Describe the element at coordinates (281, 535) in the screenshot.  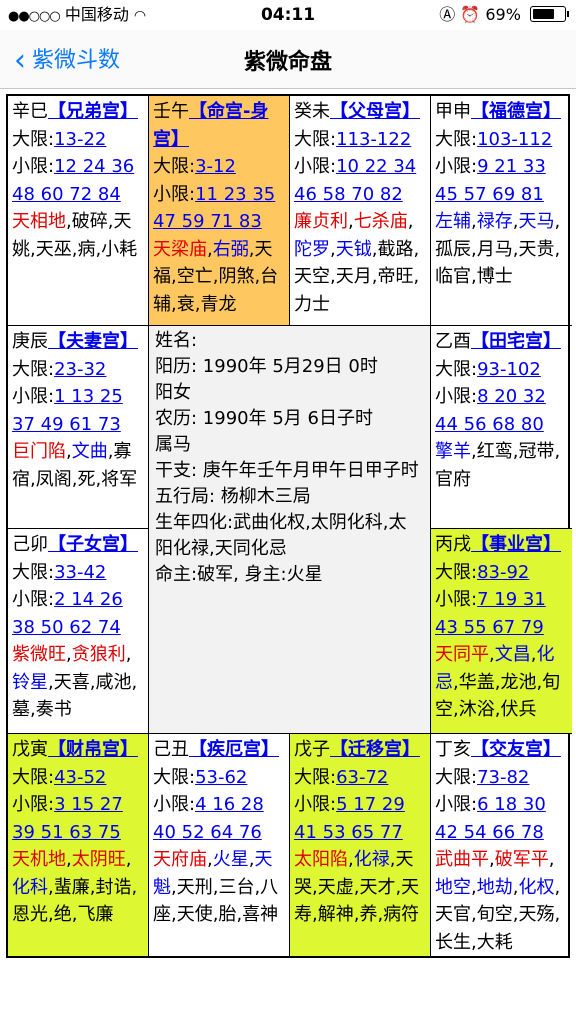
I see `birth-info-line: 生年四化:武曲化权,太阴化科,太阳化禄,天同化忌` at that location.